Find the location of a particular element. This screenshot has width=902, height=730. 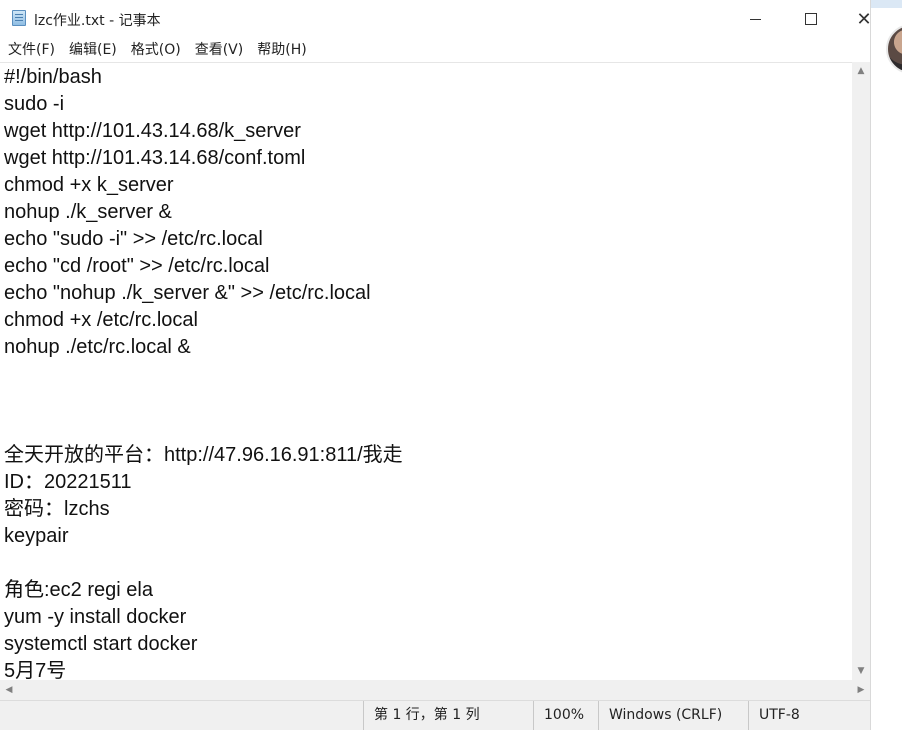

text-line: 角色:ec2 regi ela is located at coordinates (78, 590).